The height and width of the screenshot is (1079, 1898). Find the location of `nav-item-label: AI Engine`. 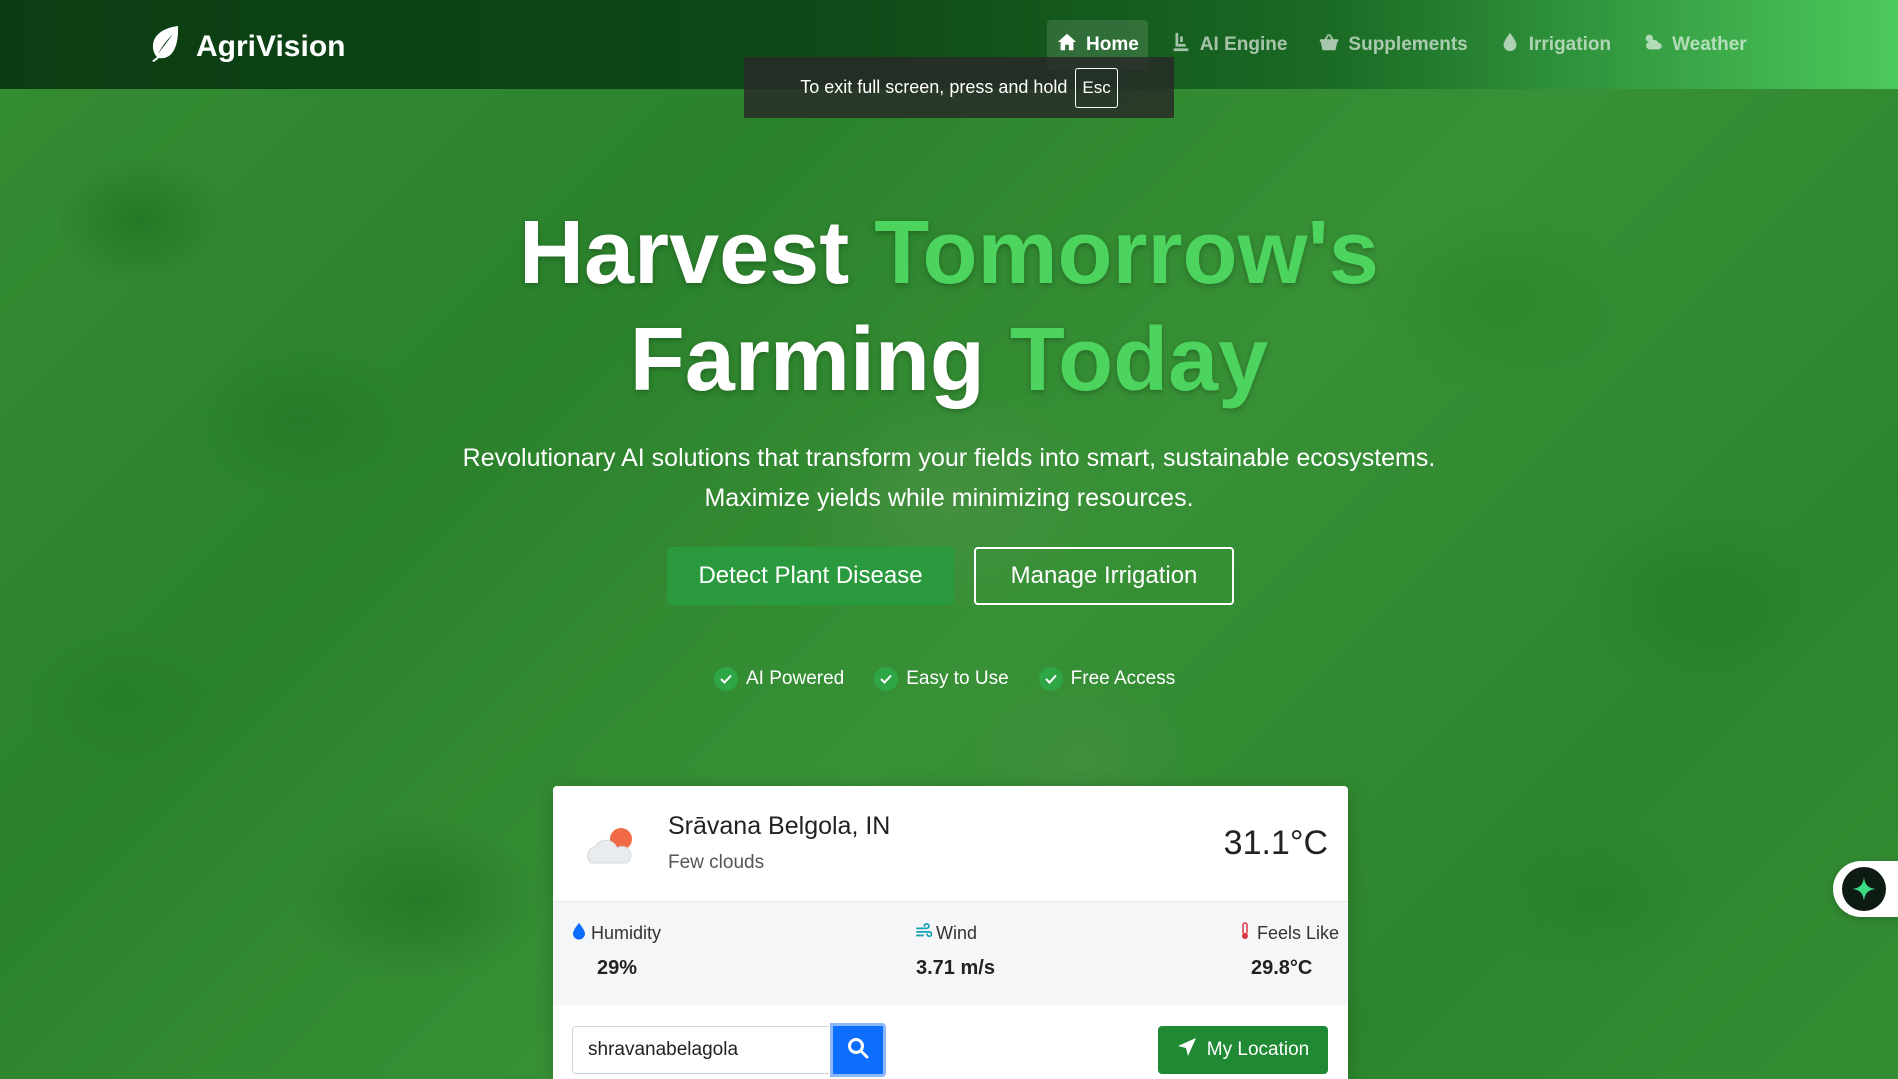

nav-item-label: AI Engine is located at coordinates (1243, 44).